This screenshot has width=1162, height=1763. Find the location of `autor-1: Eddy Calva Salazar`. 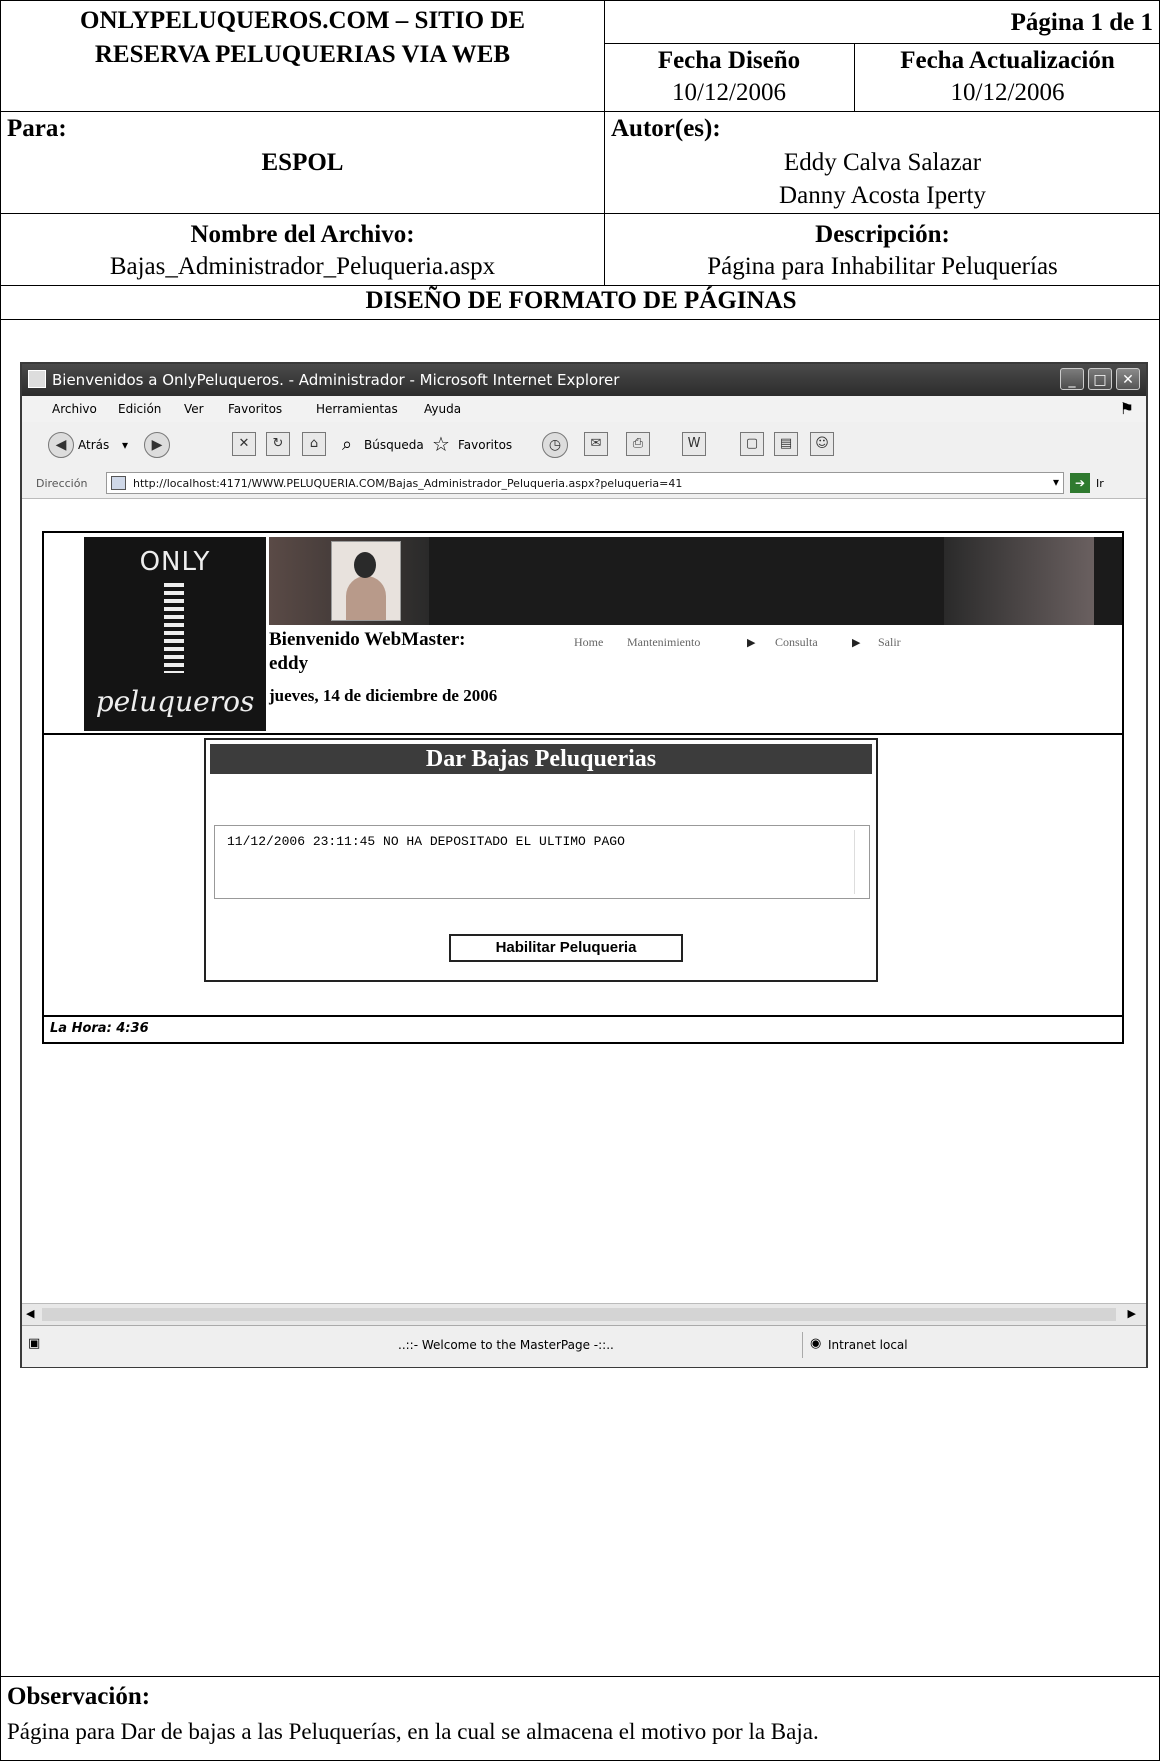

autor-1: Eddy Calva Salazar is located at coordinates (882, 162).